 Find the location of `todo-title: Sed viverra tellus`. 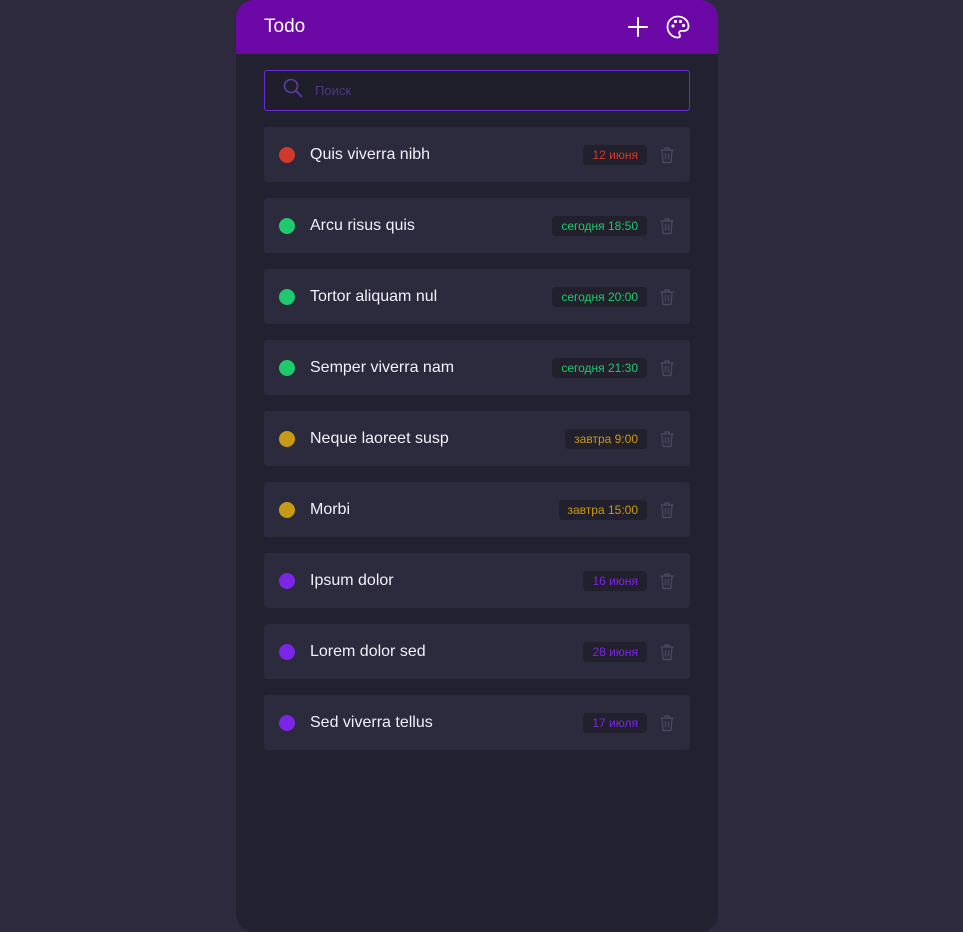

todo-title: Sed viverra tellus is located at coordinates (371, 722).